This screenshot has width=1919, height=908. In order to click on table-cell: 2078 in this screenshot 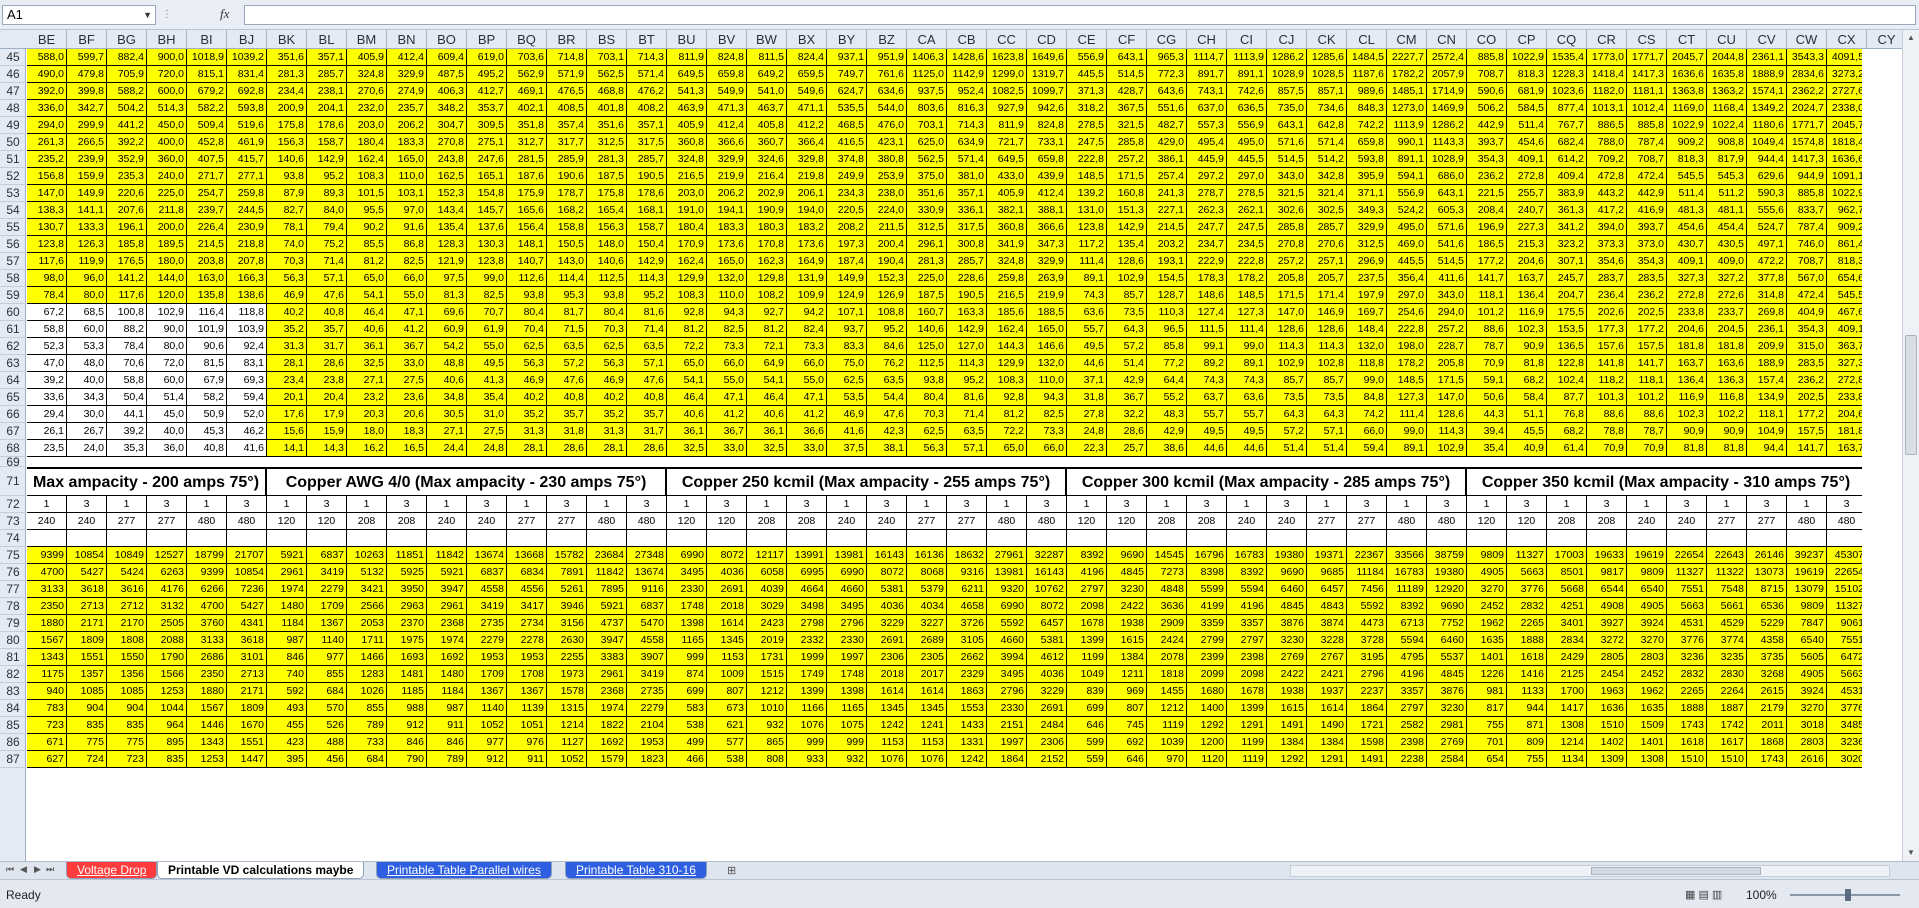, I will do `click(1167, 657)`.